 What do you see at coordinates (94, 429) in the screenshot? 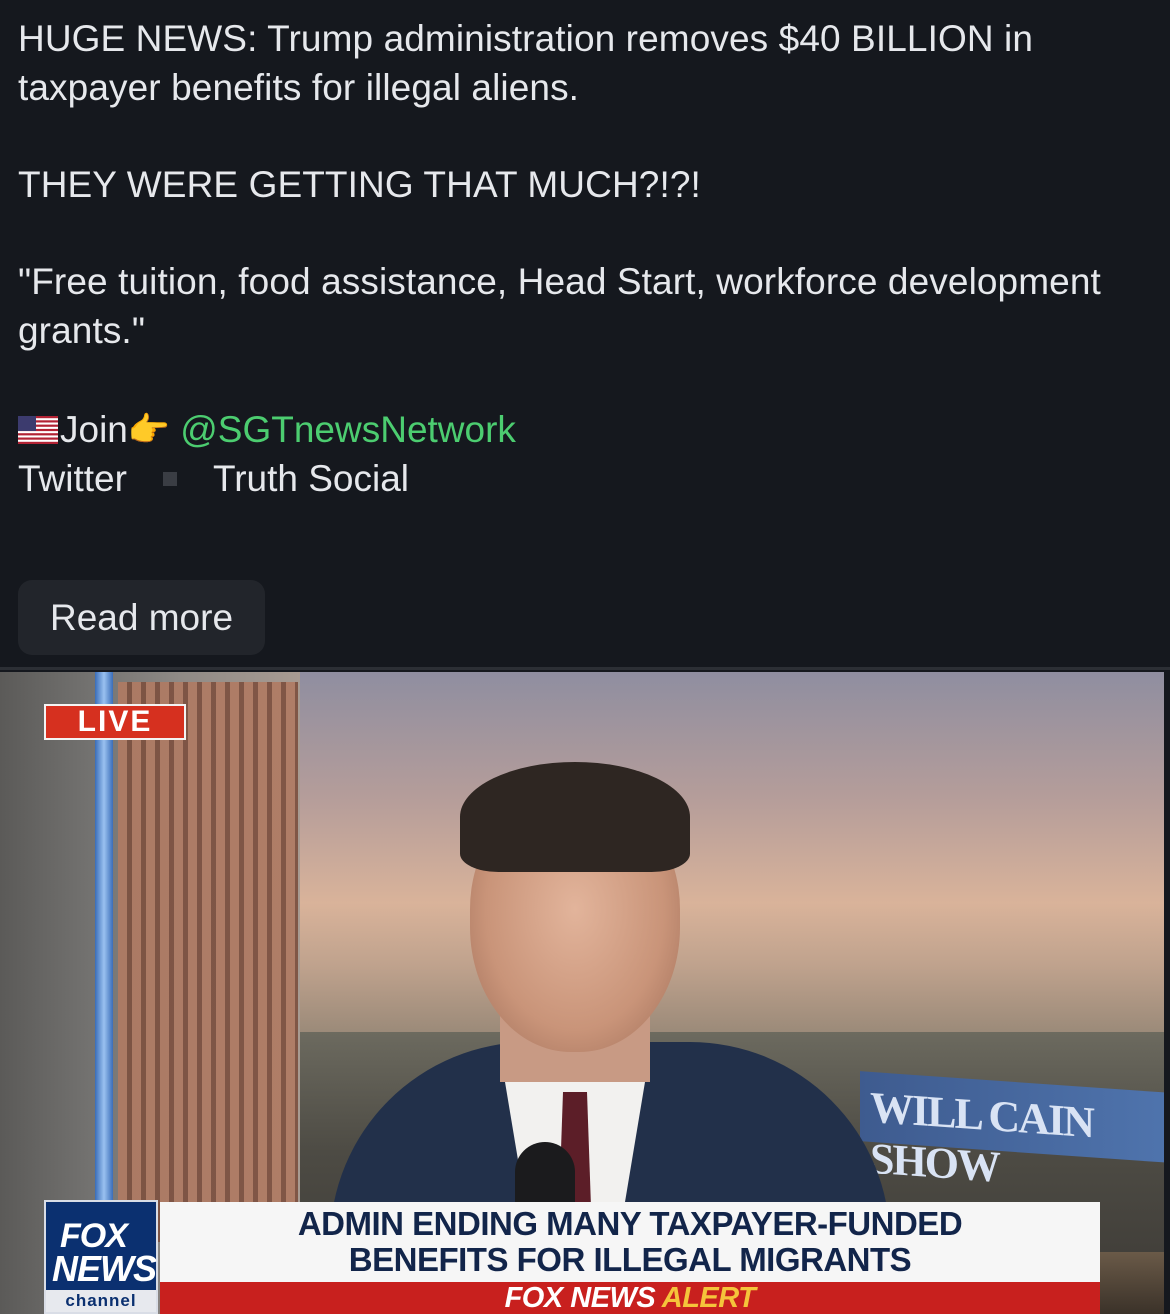
I see `join-label: Join` at bounding box center [94, 429].